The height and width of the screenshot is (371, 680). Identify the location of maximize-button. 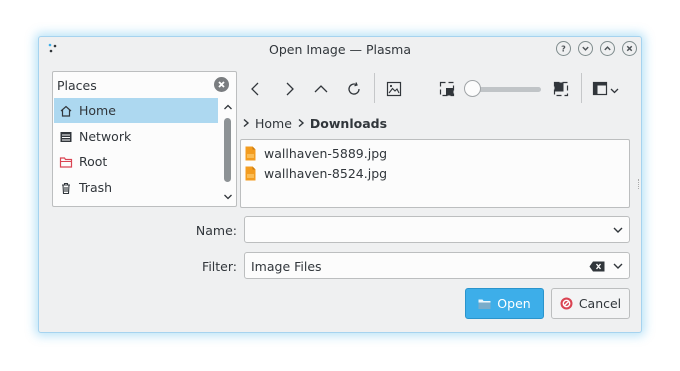
(607, 48).